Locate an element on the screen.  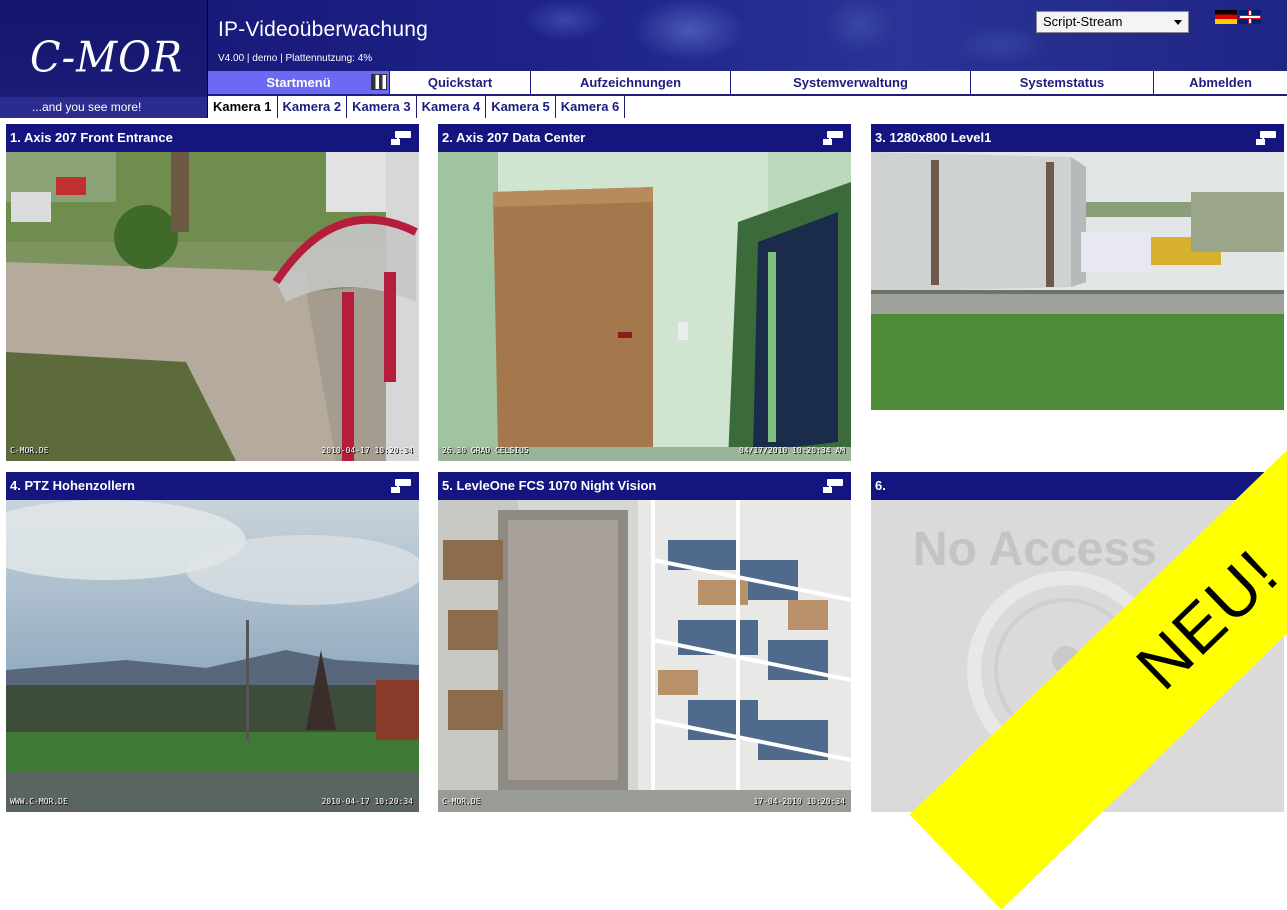
camera-image-ptz is located at coordinates (212, 656).